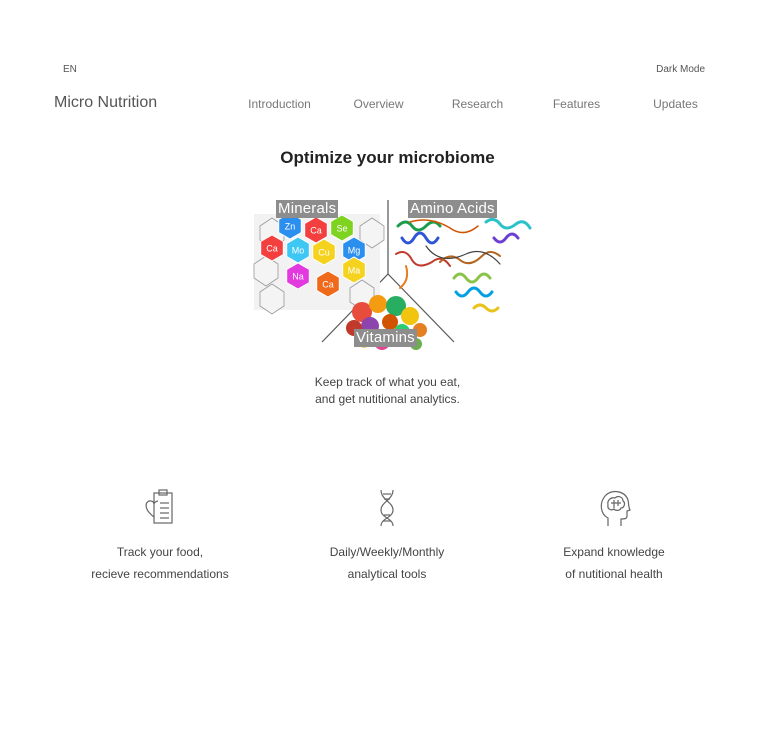 Image resolution: width=761 pixels, height=729 pixels. What do you see at coordinates (614, 573) in the screenshot?
I see `feature-3-line-2: of nutitional health` at bounding box center [614, 573].